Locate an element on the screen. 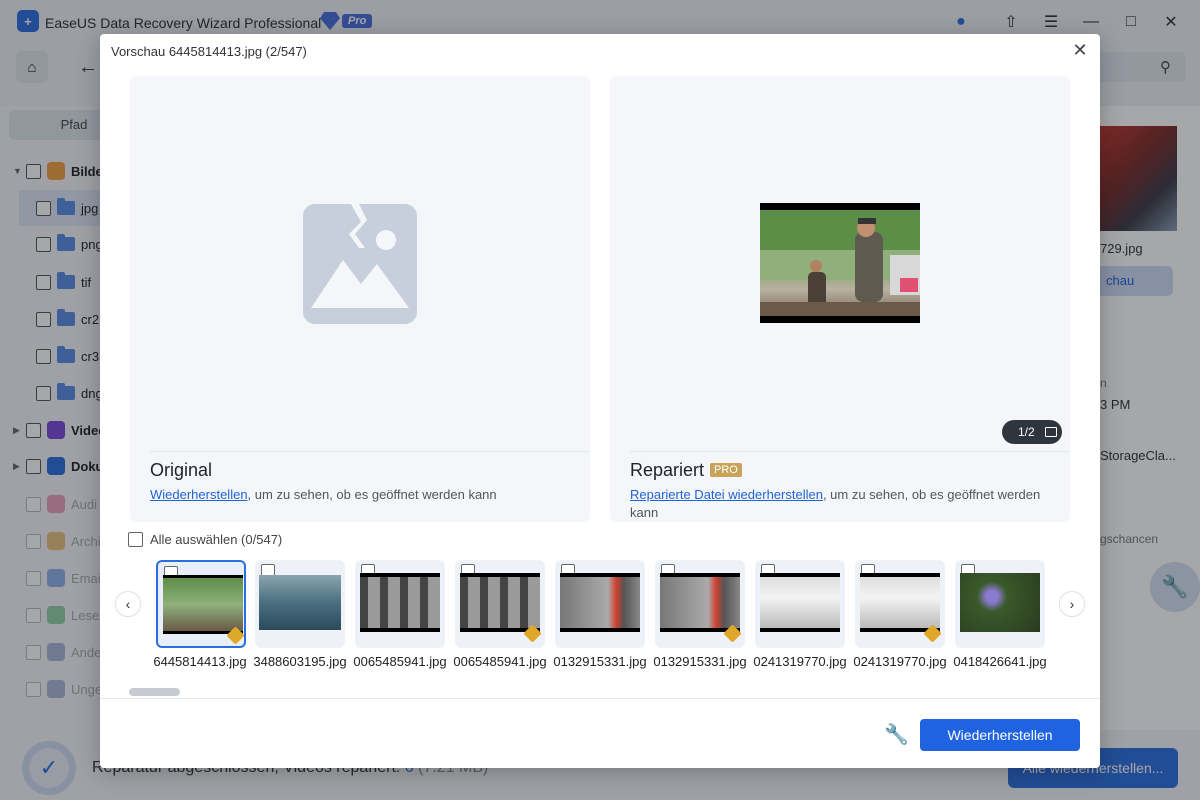  close-icon: ✕ is located at coordinates (1080, 50).